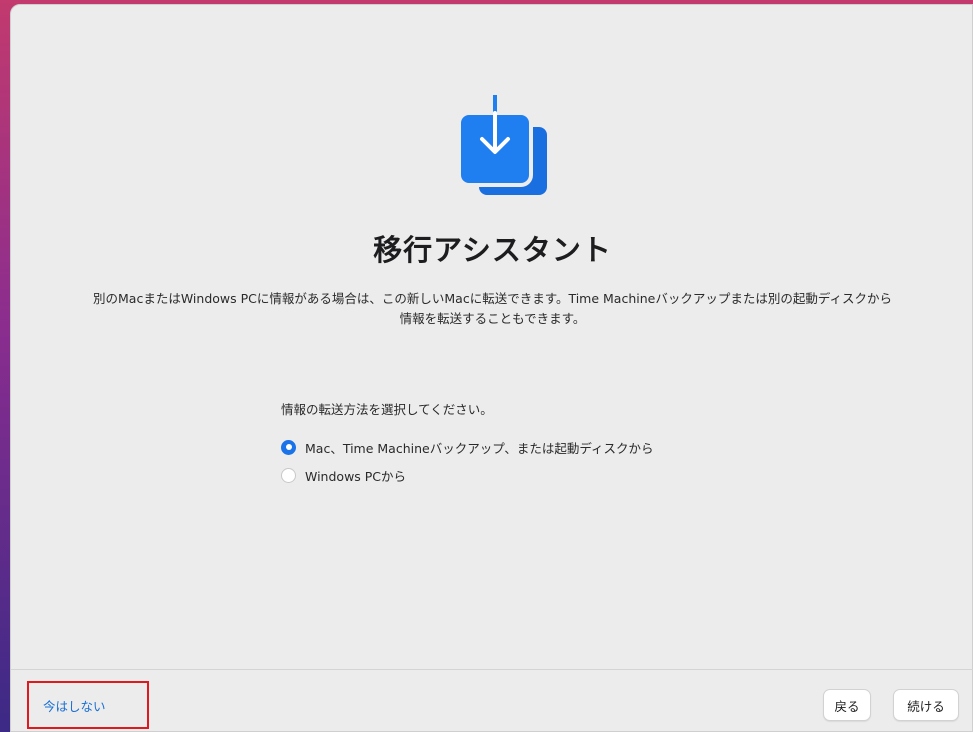 The width and height of the screenshot is (973, 732). What do you see at coordinates (492, 250) in the screenshot?
I see `page-title: 移行アシスタント` at bounding box center [492, 250].